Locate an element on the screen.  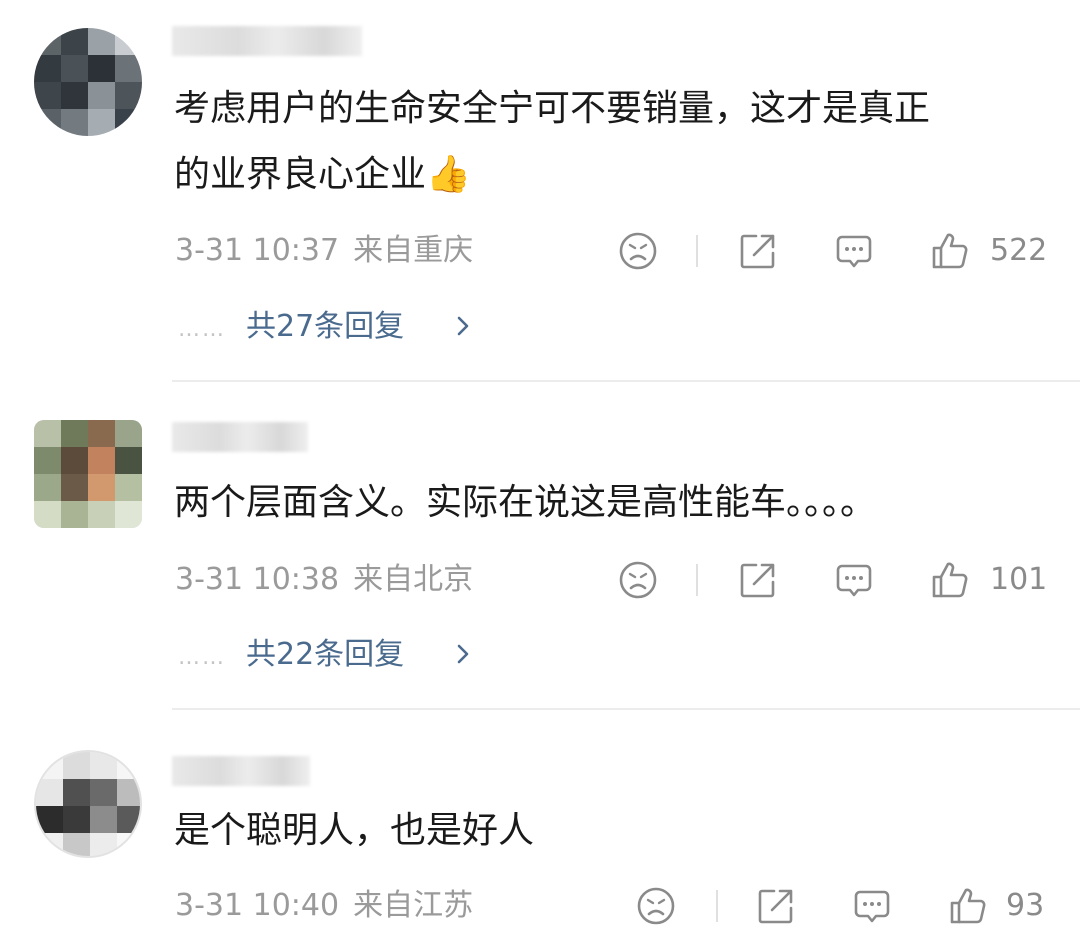
view-replies-link: 共22条回复 is located at coordinates (325, 654).